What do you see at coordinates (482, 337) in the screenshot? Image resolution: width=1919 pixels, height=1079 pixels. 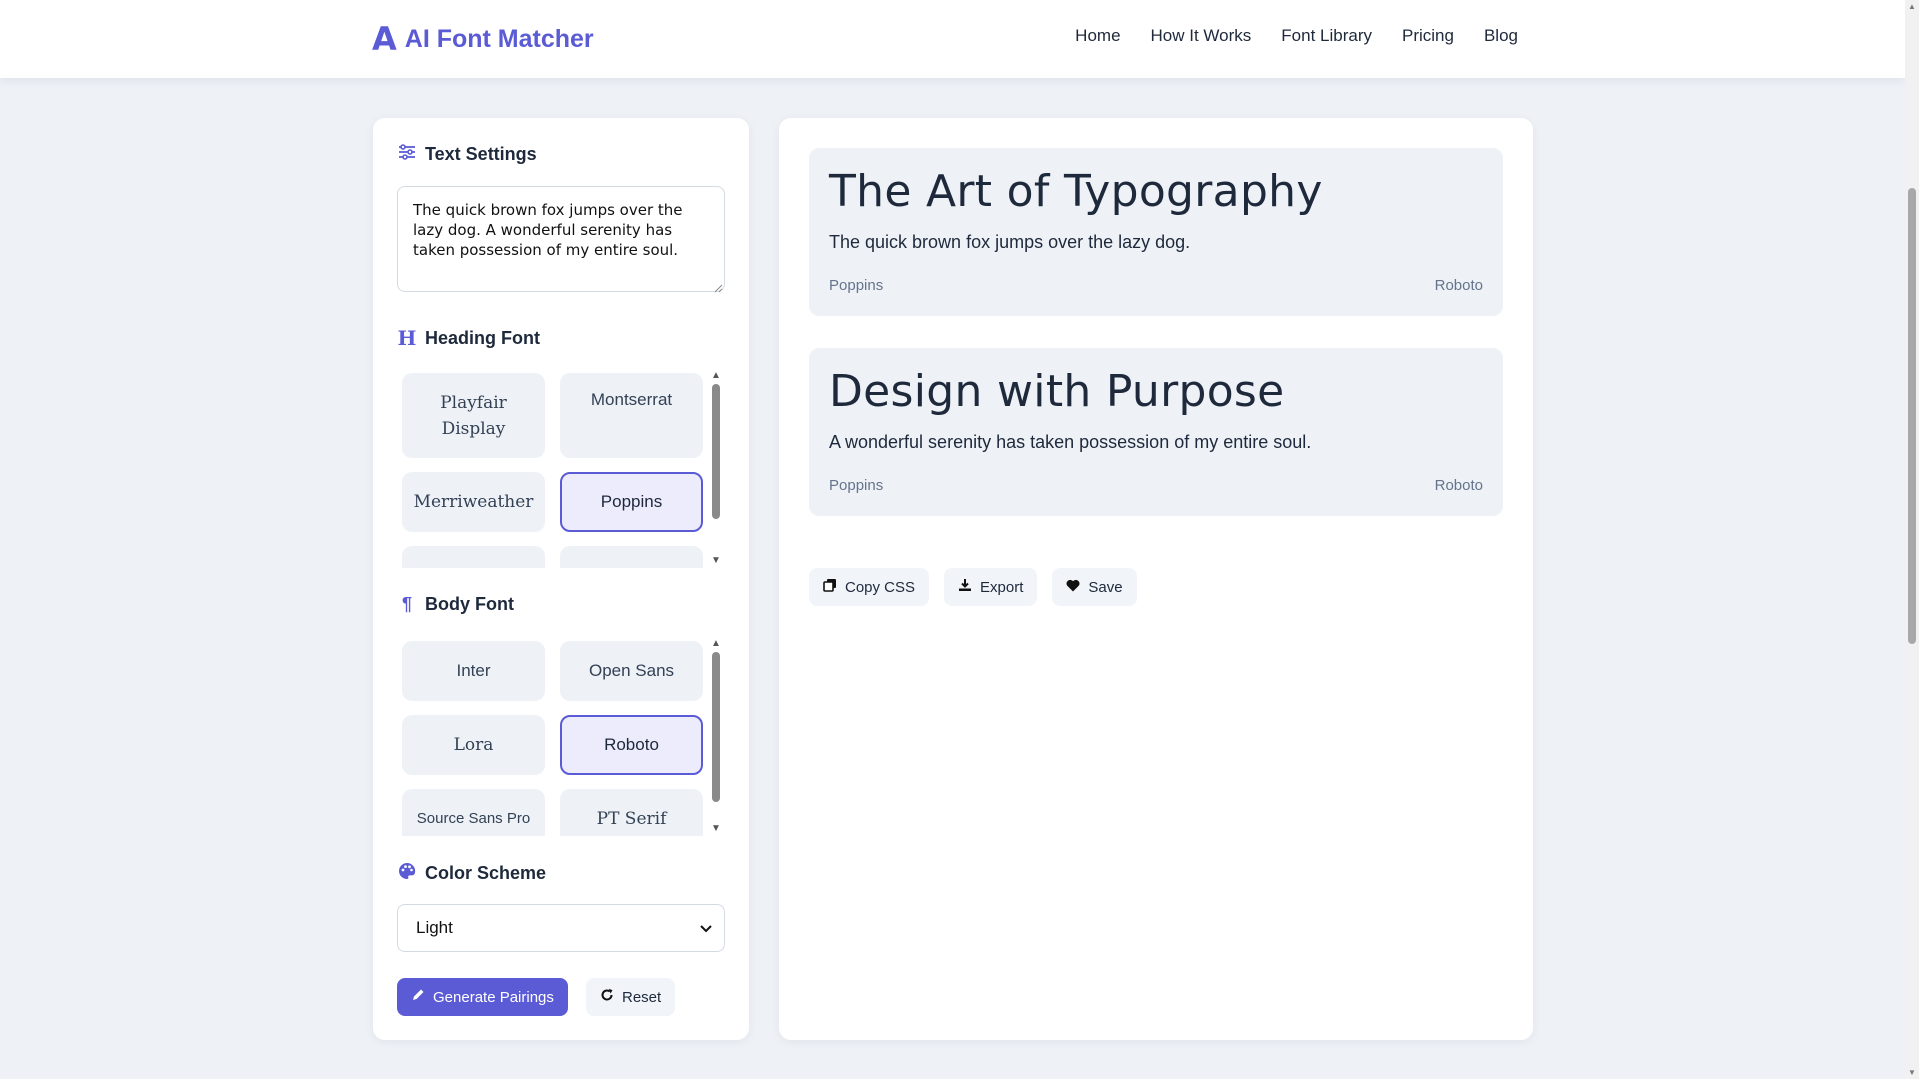 I see `heading-font-label: Heading Font` at bounding box center [482, 337].